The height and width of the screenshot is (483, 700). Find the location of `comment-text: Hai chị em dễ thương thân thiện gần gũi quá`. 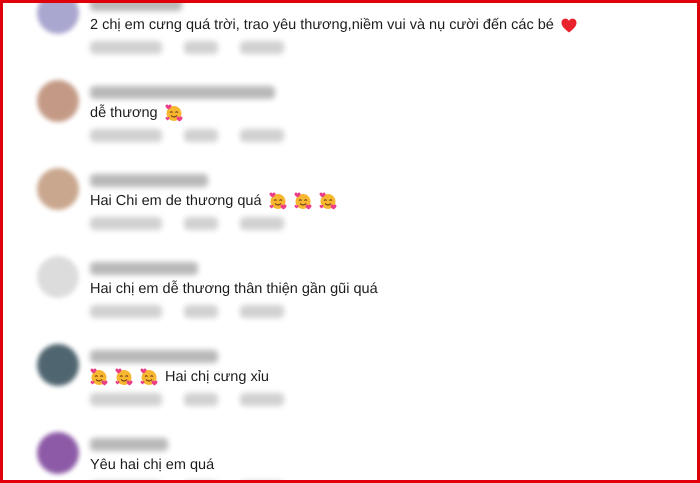

comment-text: Hai chị em dễ thương thân thiện gần gũi quá is located at coordinates (234, 289).